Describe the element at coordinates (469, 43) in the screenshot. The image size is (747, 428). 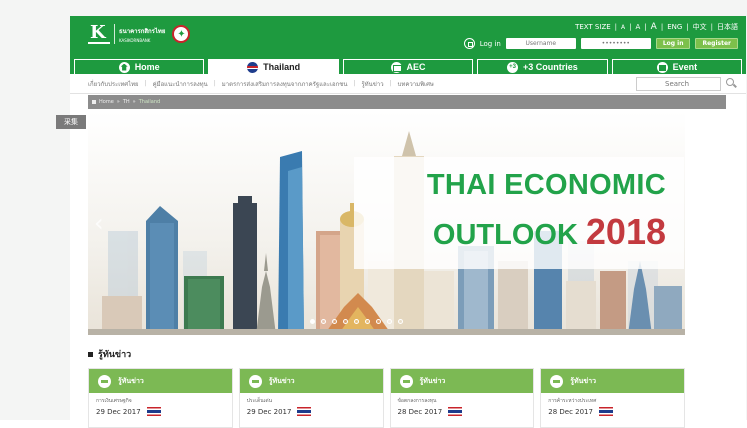
I see `lock-icon` at that location.